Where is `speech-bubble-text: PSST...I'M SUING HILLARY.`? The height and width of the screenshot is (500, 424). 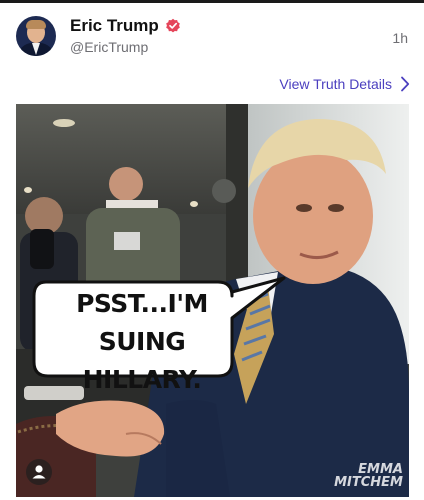
speech-bubble-text: PSST...I'M SUING HILLARY. is located at coordinates (142, 342).